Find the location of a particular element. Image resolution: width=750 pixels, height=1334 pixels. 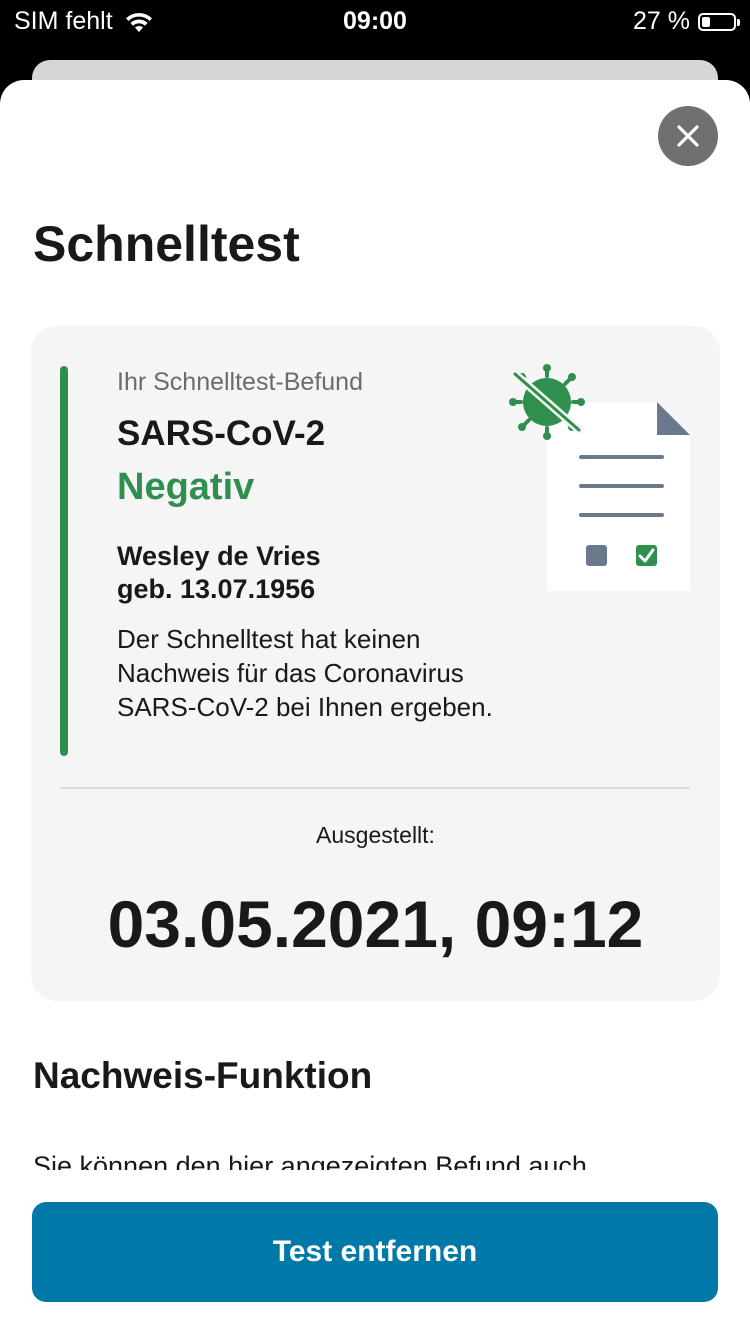

status-bar: SIM fehlt 09:00 27 % is located at coordinates (375, 21).